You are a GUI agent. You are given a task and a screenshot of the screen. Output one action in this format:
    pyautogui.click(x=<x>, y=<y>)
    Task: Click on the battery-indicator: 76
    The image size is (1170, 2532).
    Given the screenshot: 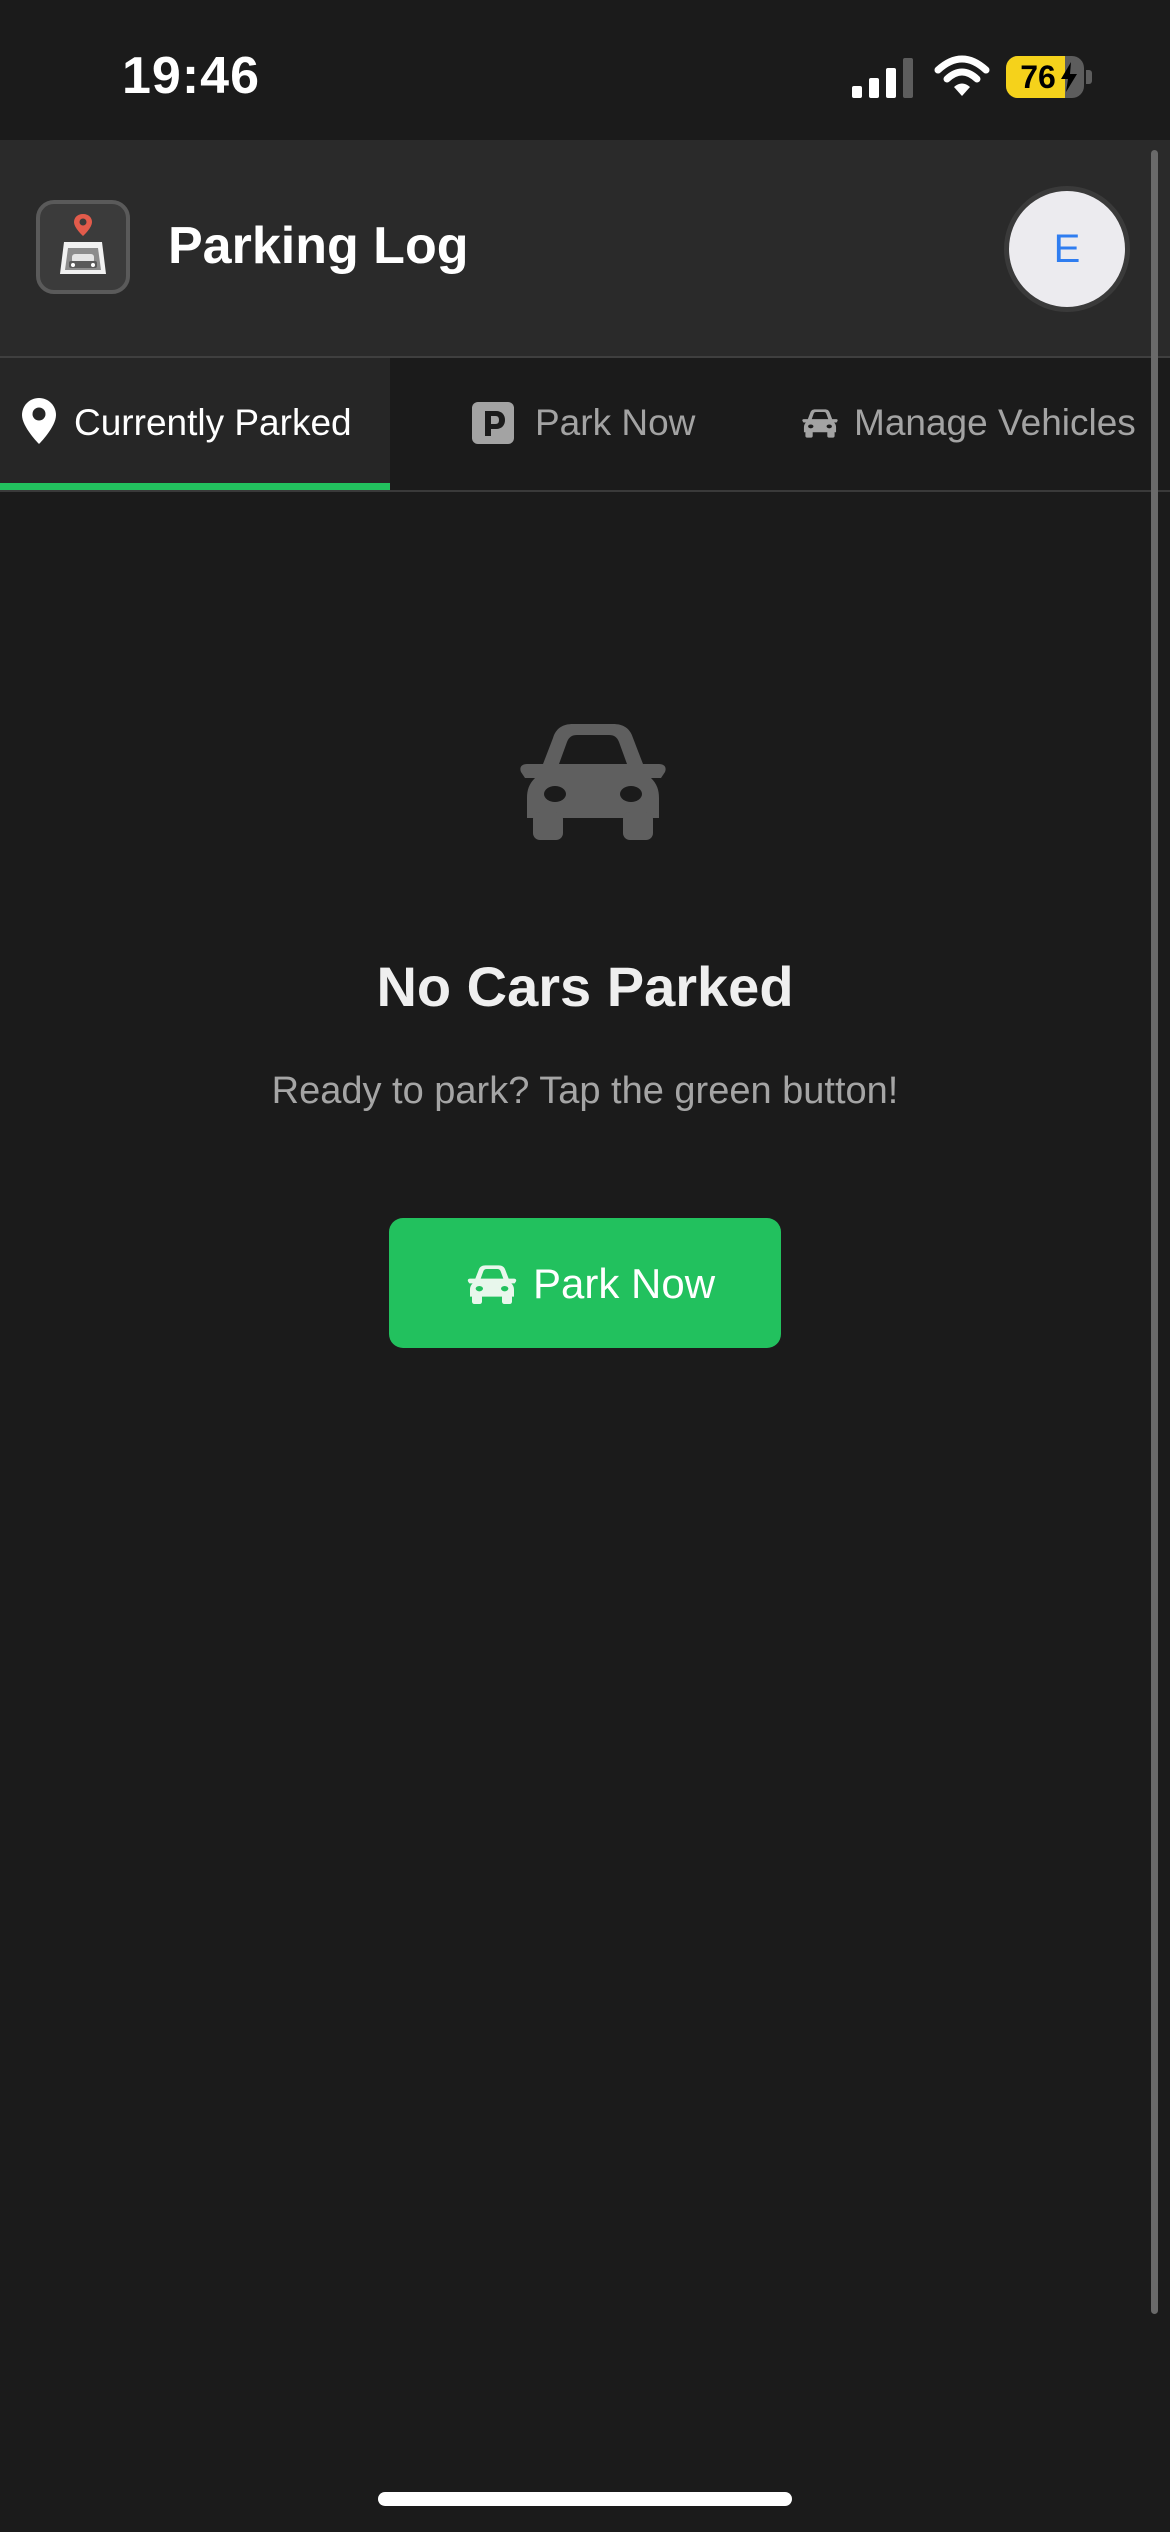 What is the action you would take?
    pyautogui.click(x=1050, y=77)
    